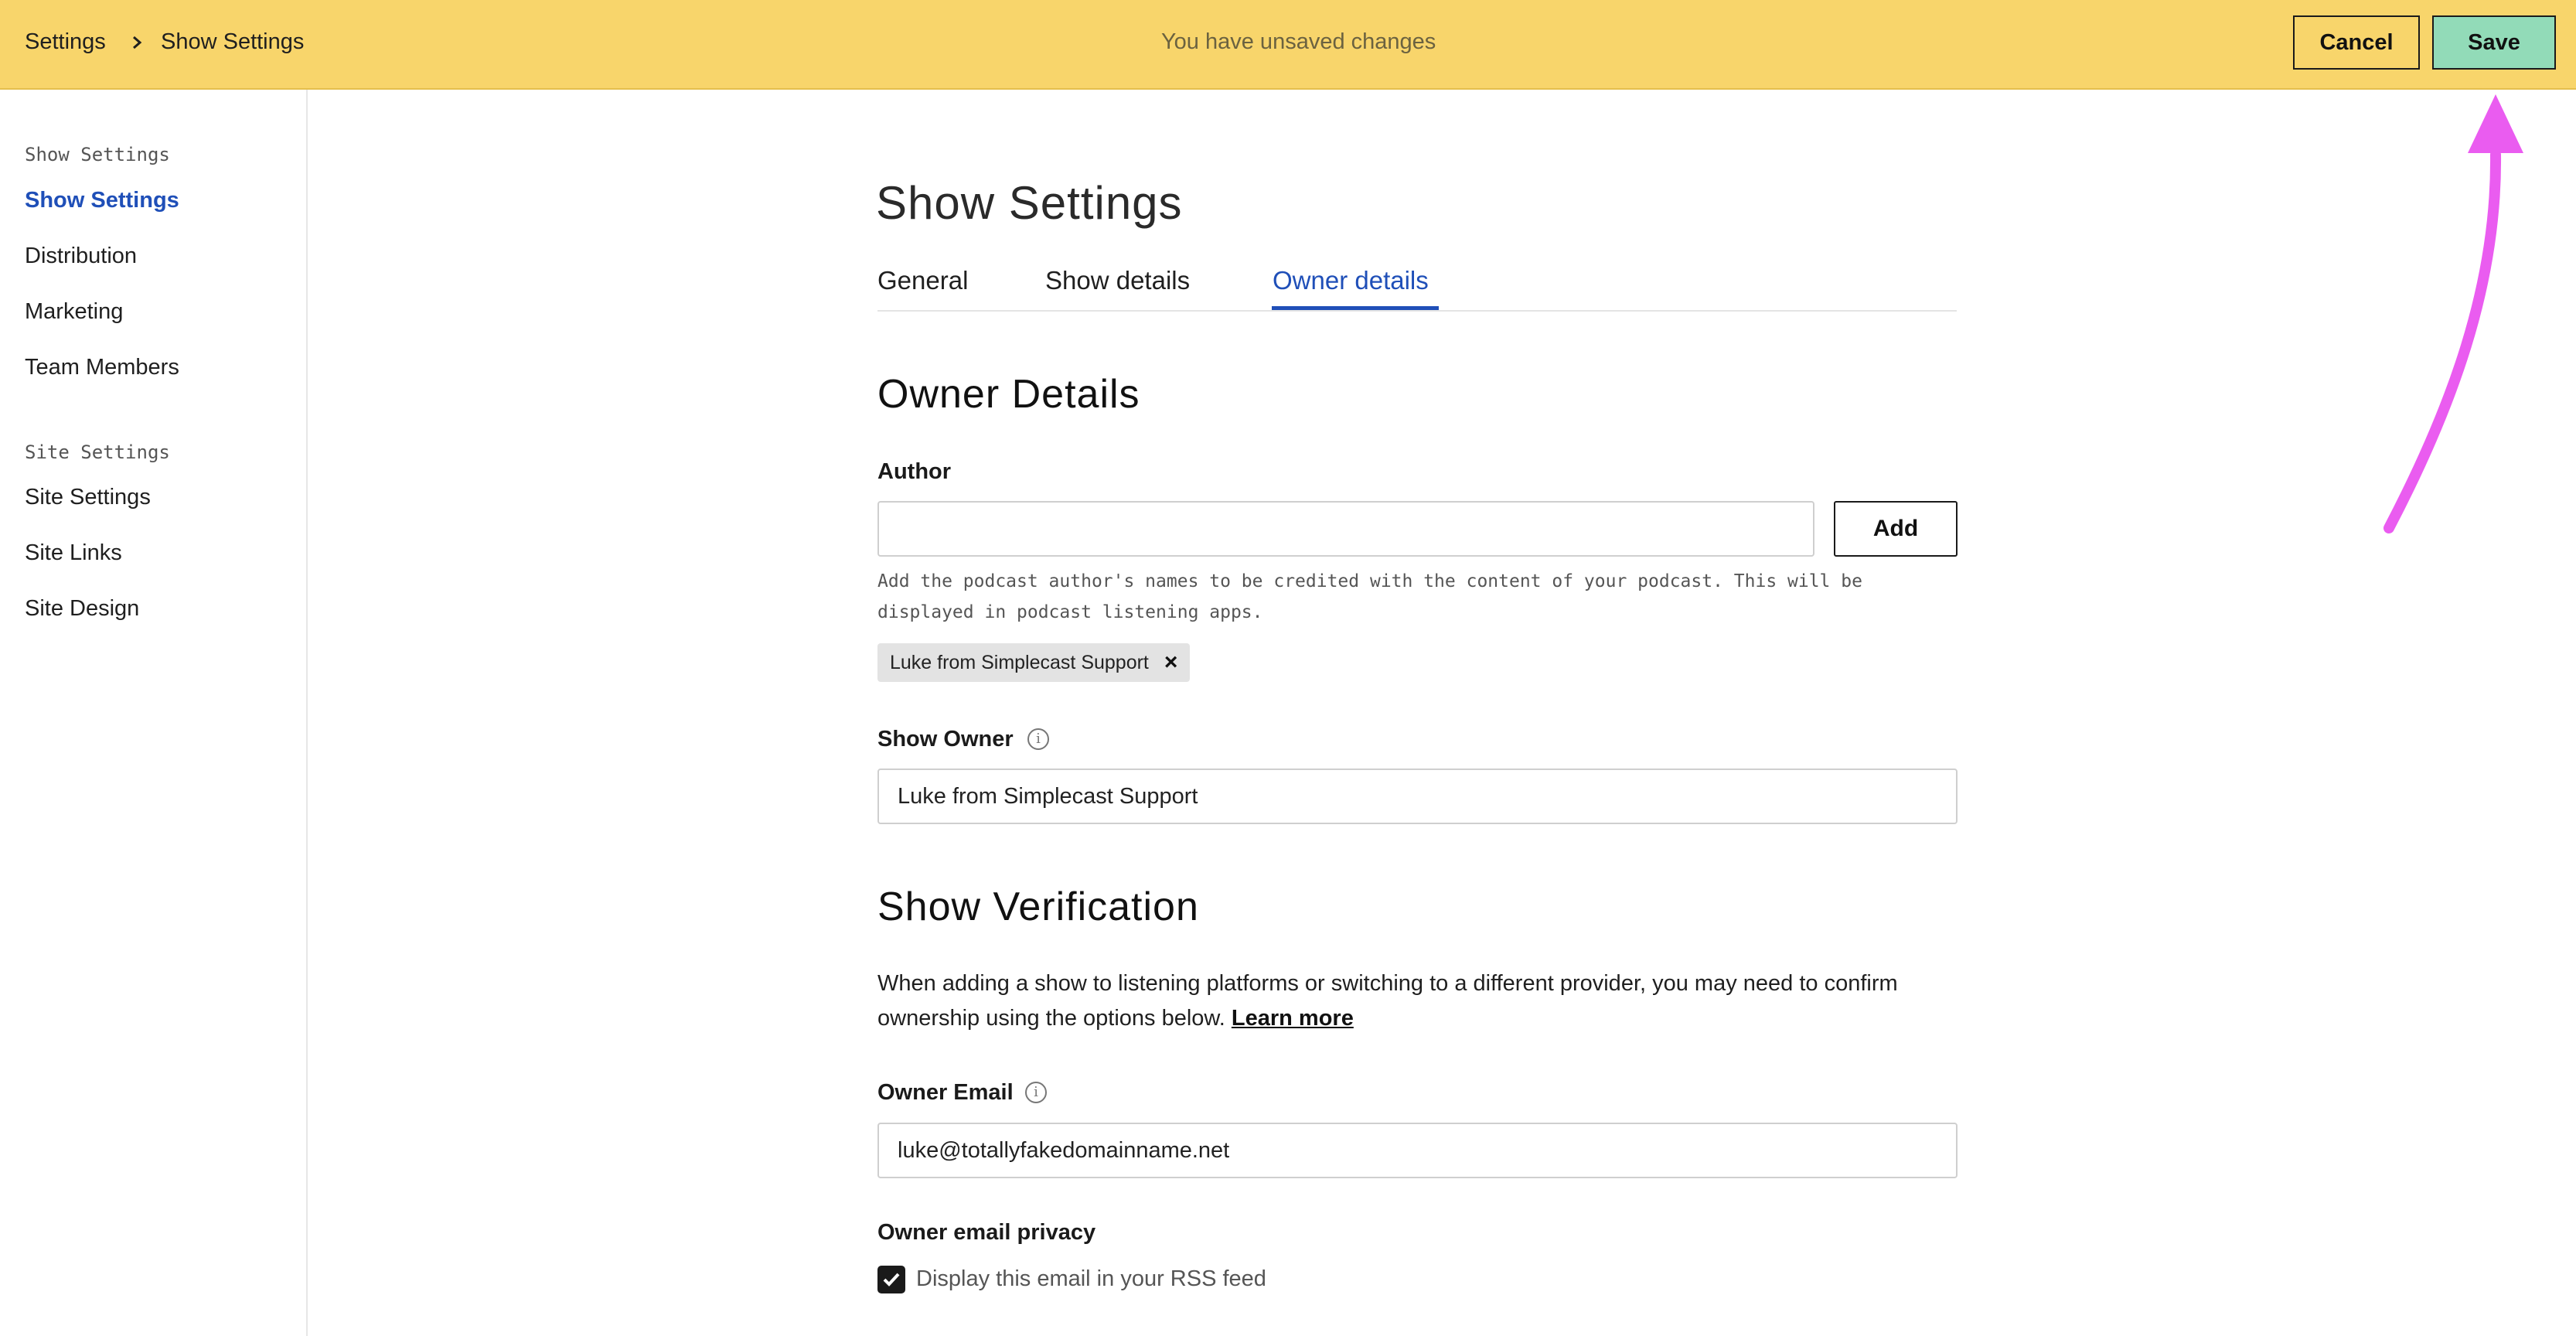 This screenshot has height=1336, width=2576. I want to click on checkmark-icon, so click(891, 1280).